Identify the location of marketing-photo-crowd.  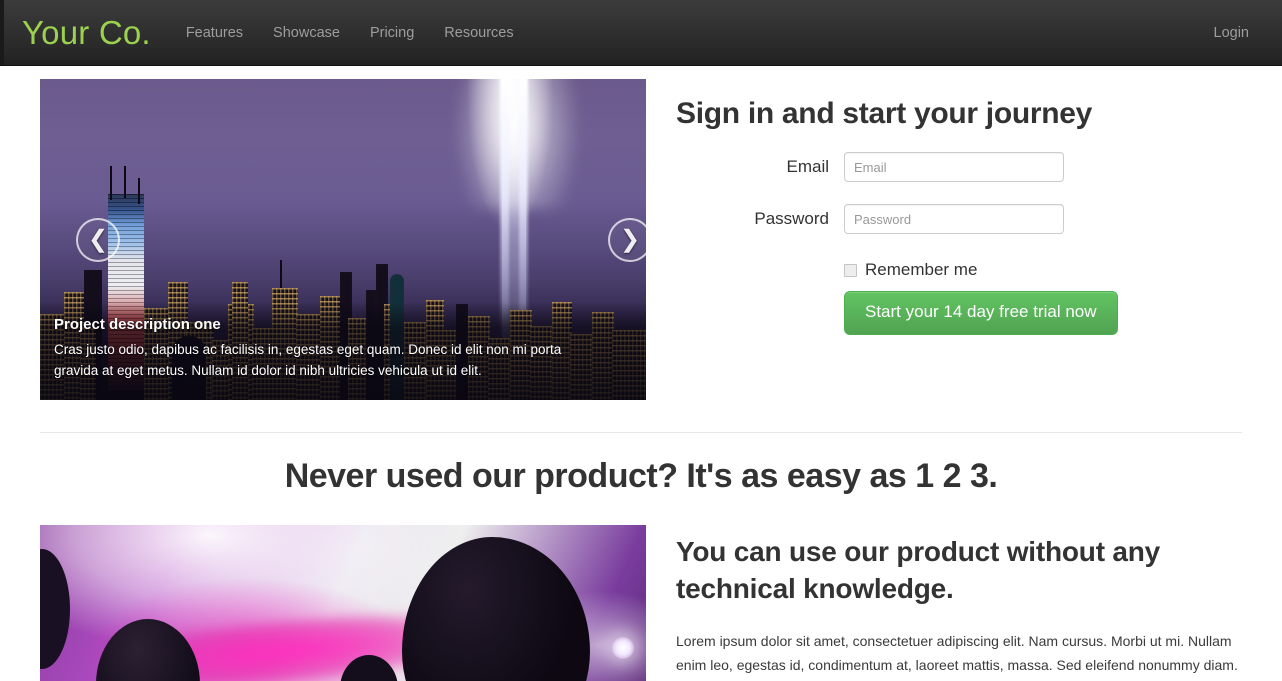
(343, 603).